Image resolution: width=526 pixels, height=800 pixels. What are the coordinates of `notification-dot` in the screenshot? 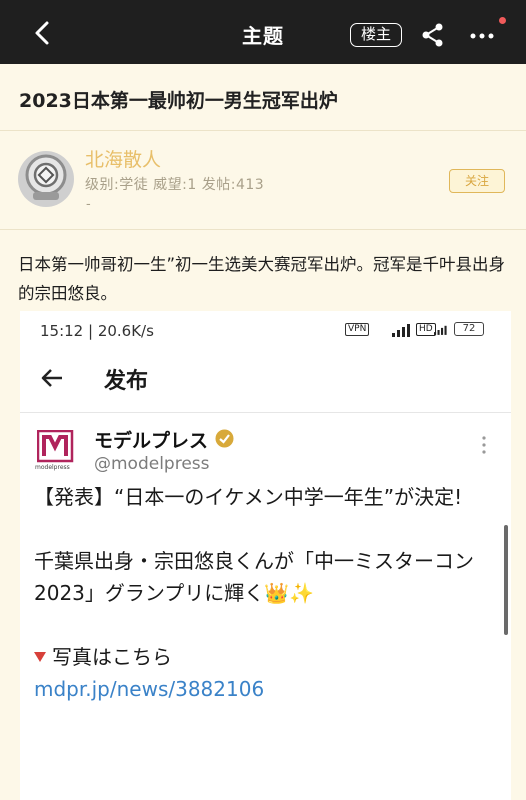 It's located at (502, 20).